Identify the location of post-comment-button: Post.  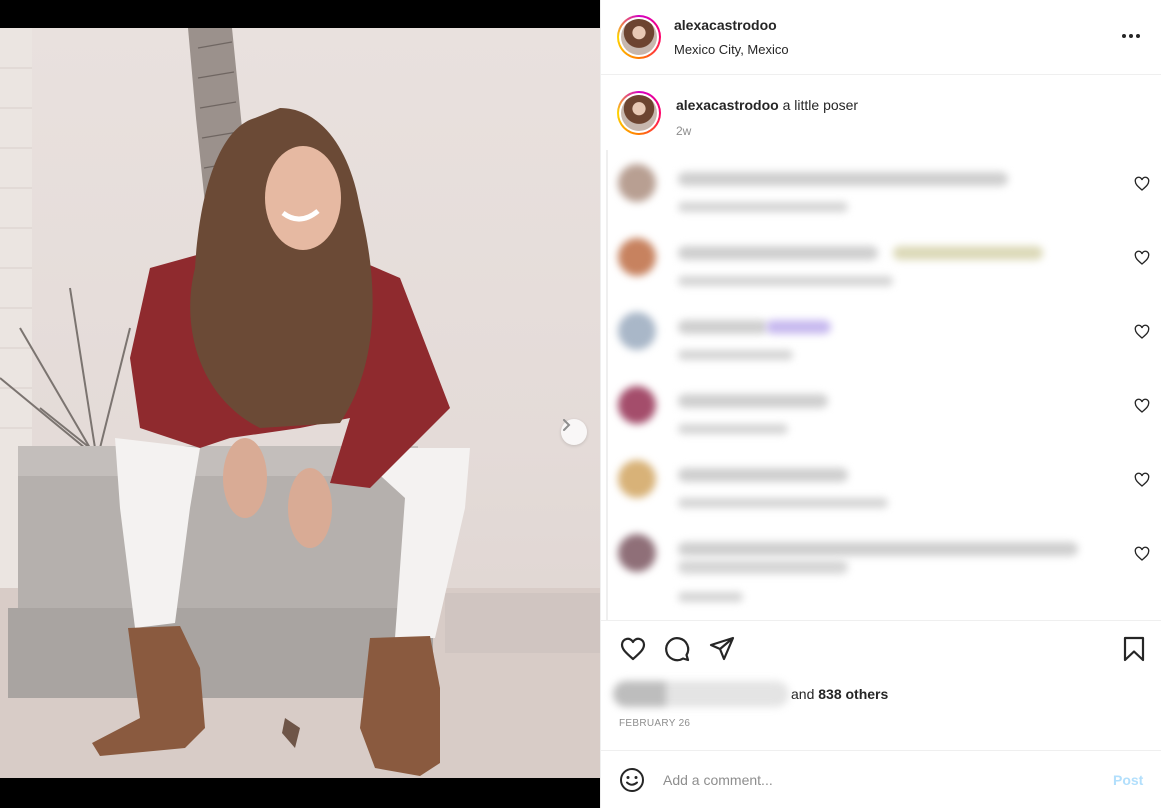
(1128, 780).